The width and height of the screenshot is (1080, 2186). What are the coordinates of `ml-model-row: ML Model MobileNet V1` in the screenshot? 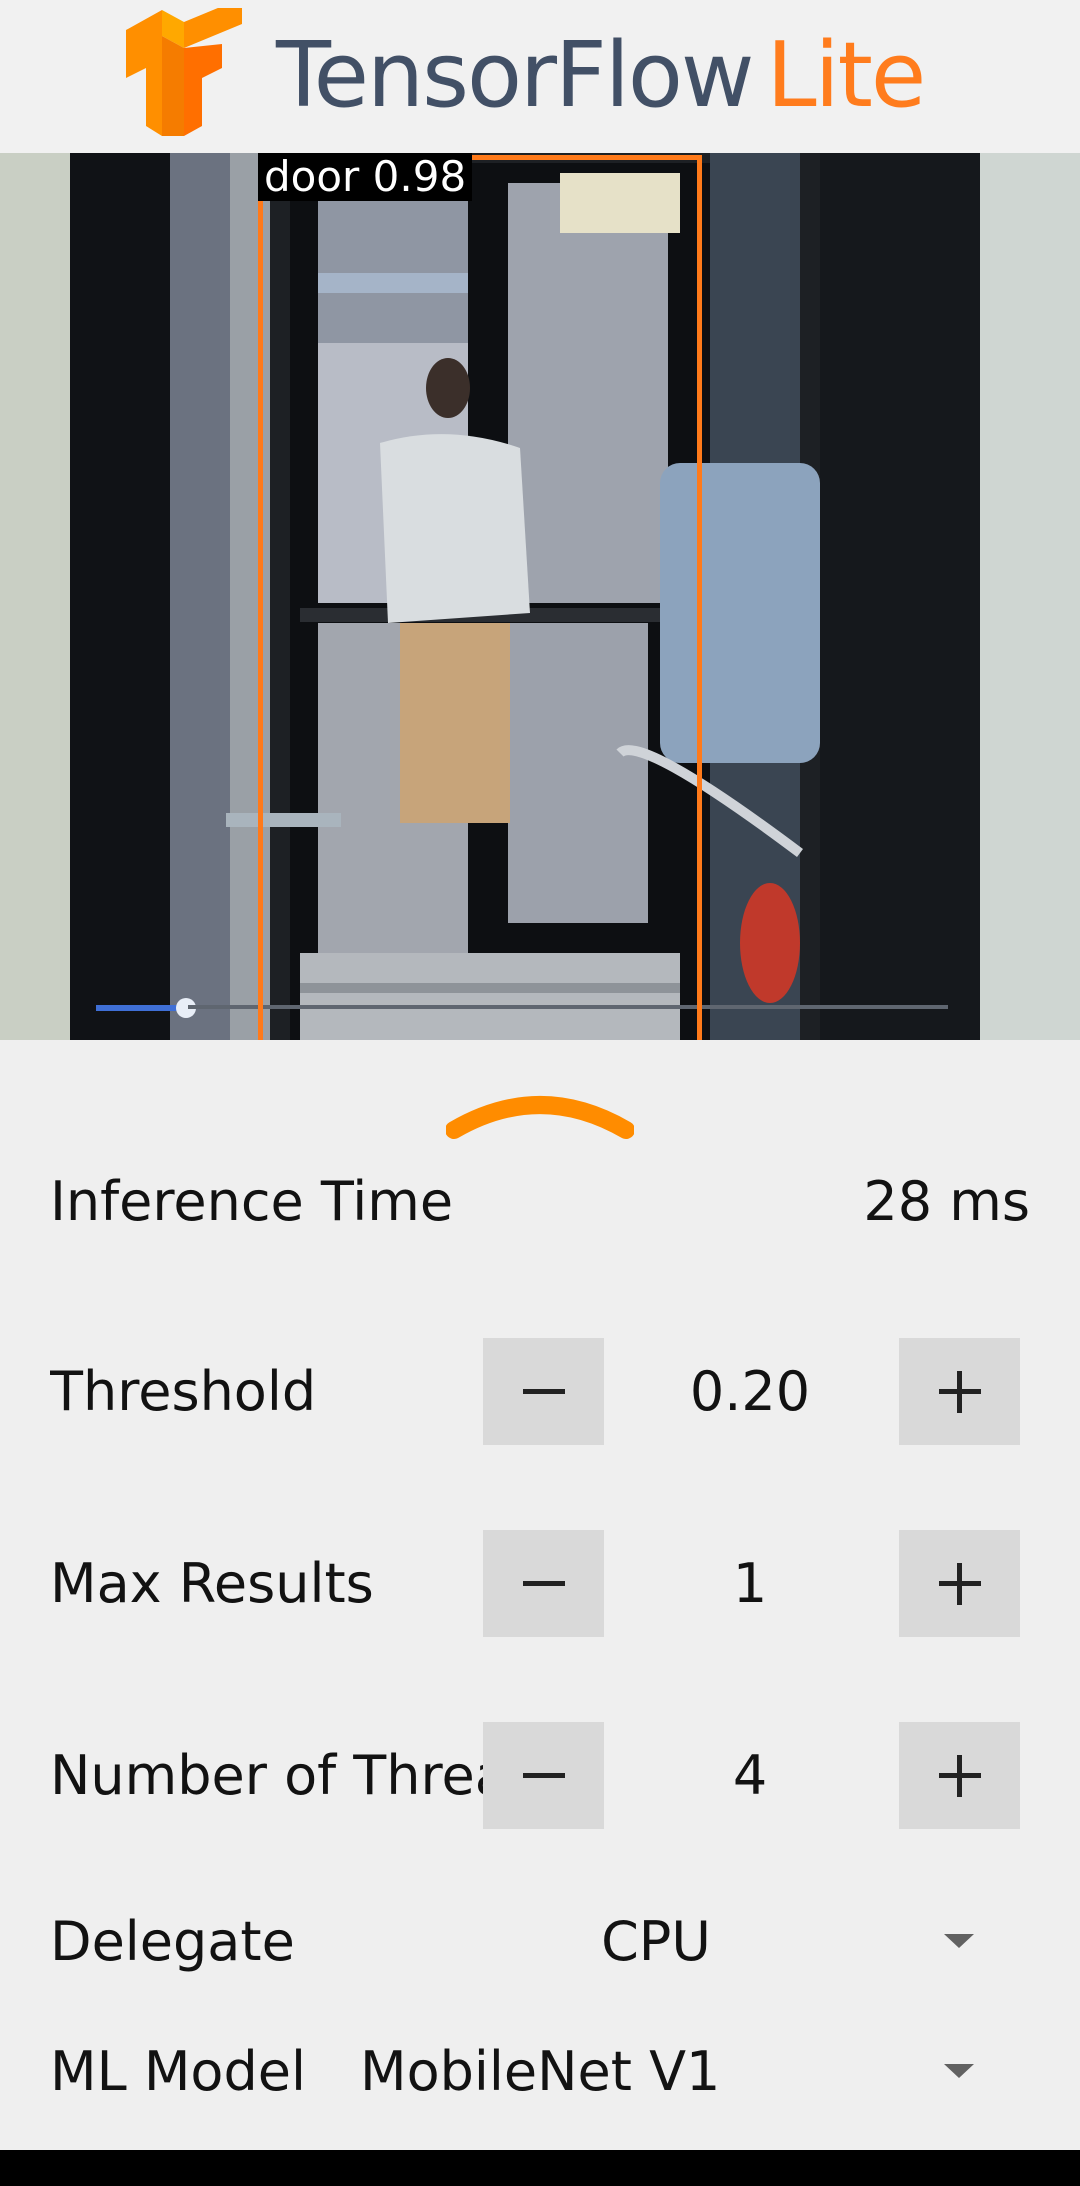 It's located at (540, 2072).